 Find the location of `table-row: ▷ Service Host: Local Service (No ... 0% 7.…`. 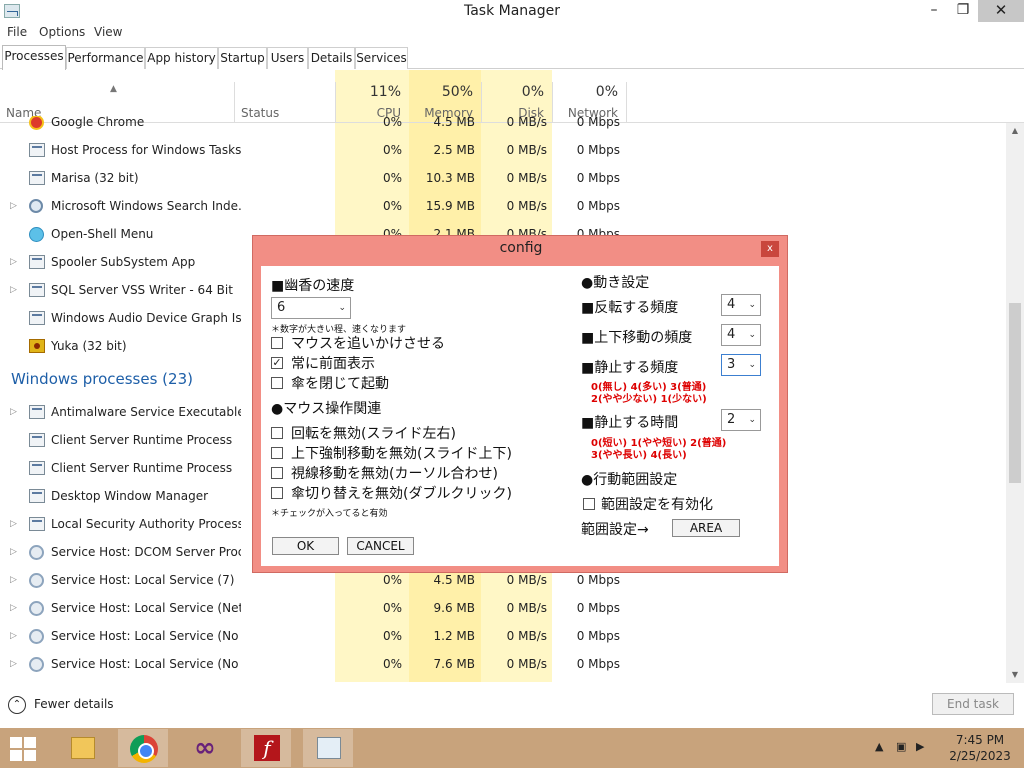

table-row: ▷ Service Host: Local Service (No ... 0% 7.… is located at coordinates (503, 664).